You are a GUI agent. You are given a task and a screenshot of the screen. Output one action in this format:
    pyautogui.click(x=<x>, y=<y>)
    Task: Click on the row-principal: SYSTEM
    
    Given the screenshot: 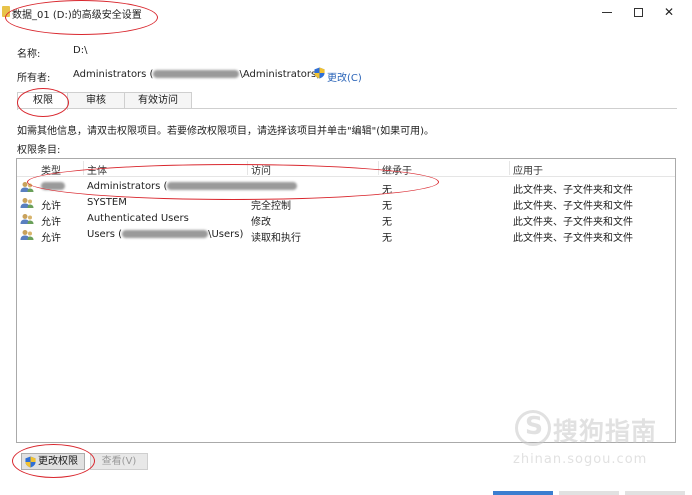 What is the action you would take?
    pyautogui.click(x=107, y=202)
    